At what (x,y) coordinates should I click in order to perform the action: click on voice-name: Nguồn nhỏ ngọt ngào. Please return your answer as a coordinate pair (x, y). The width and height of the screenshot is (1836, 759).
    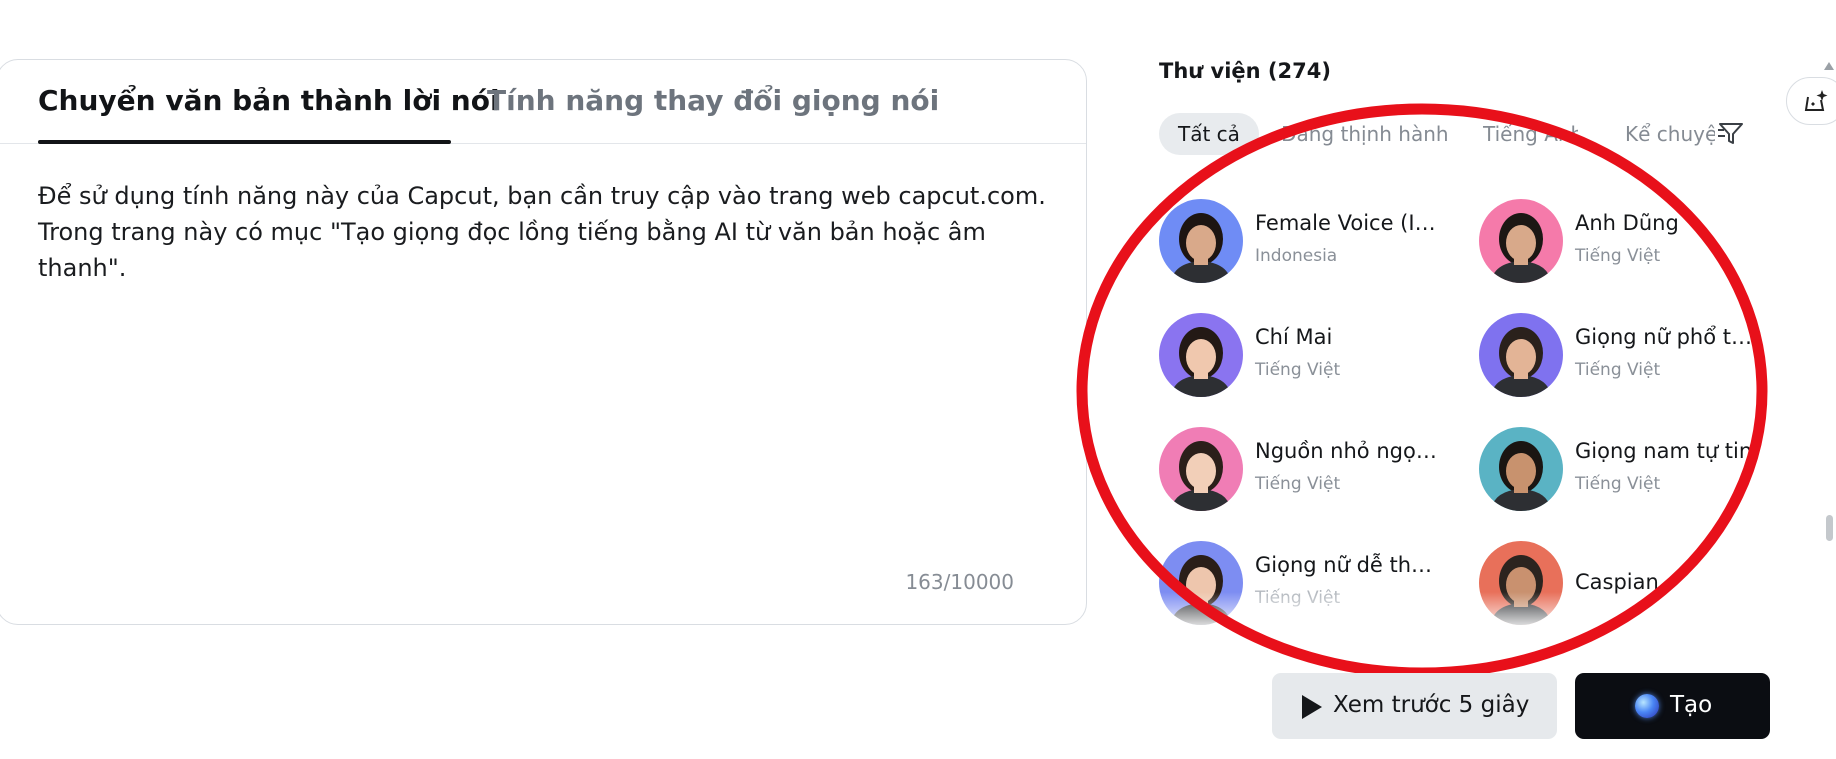
    Looking at the image, I should click on (1350, 451).